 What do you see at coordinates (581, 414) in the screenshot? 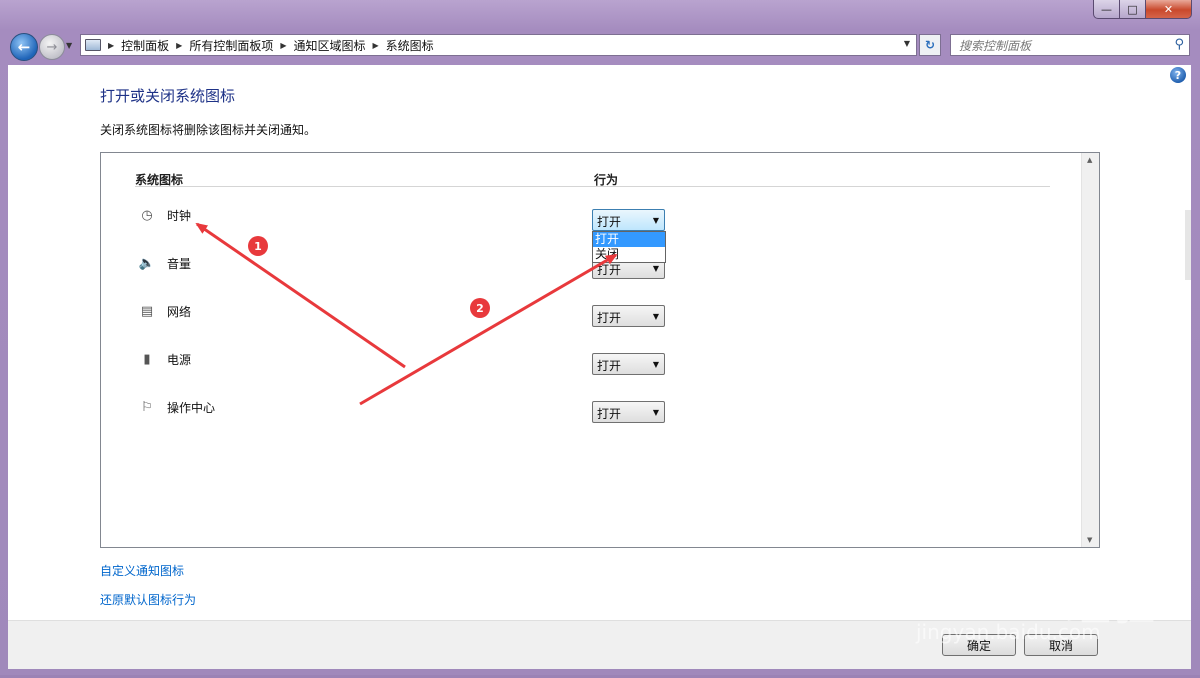
I see `row-action-center: ⚐ 操作中心` at bounding box center [581, 414].